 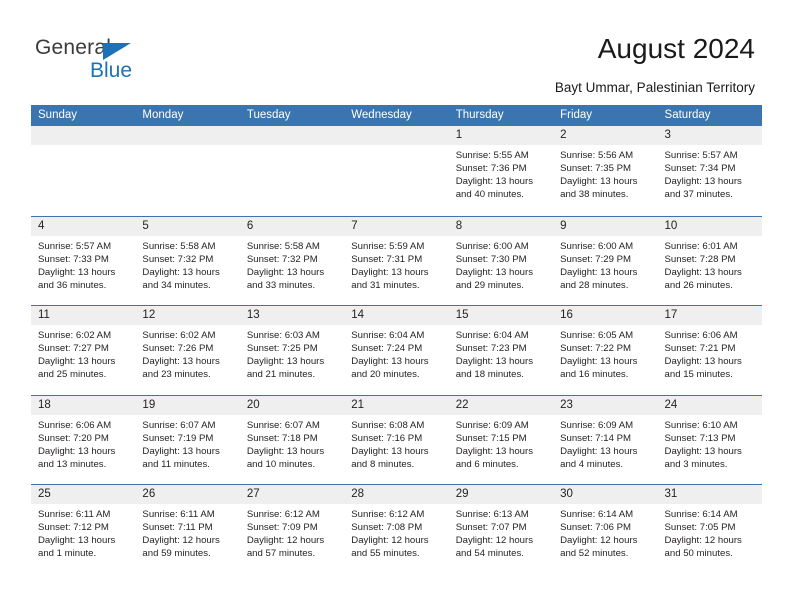 I want to click on day-number: 8, so click(x=501, y=226).